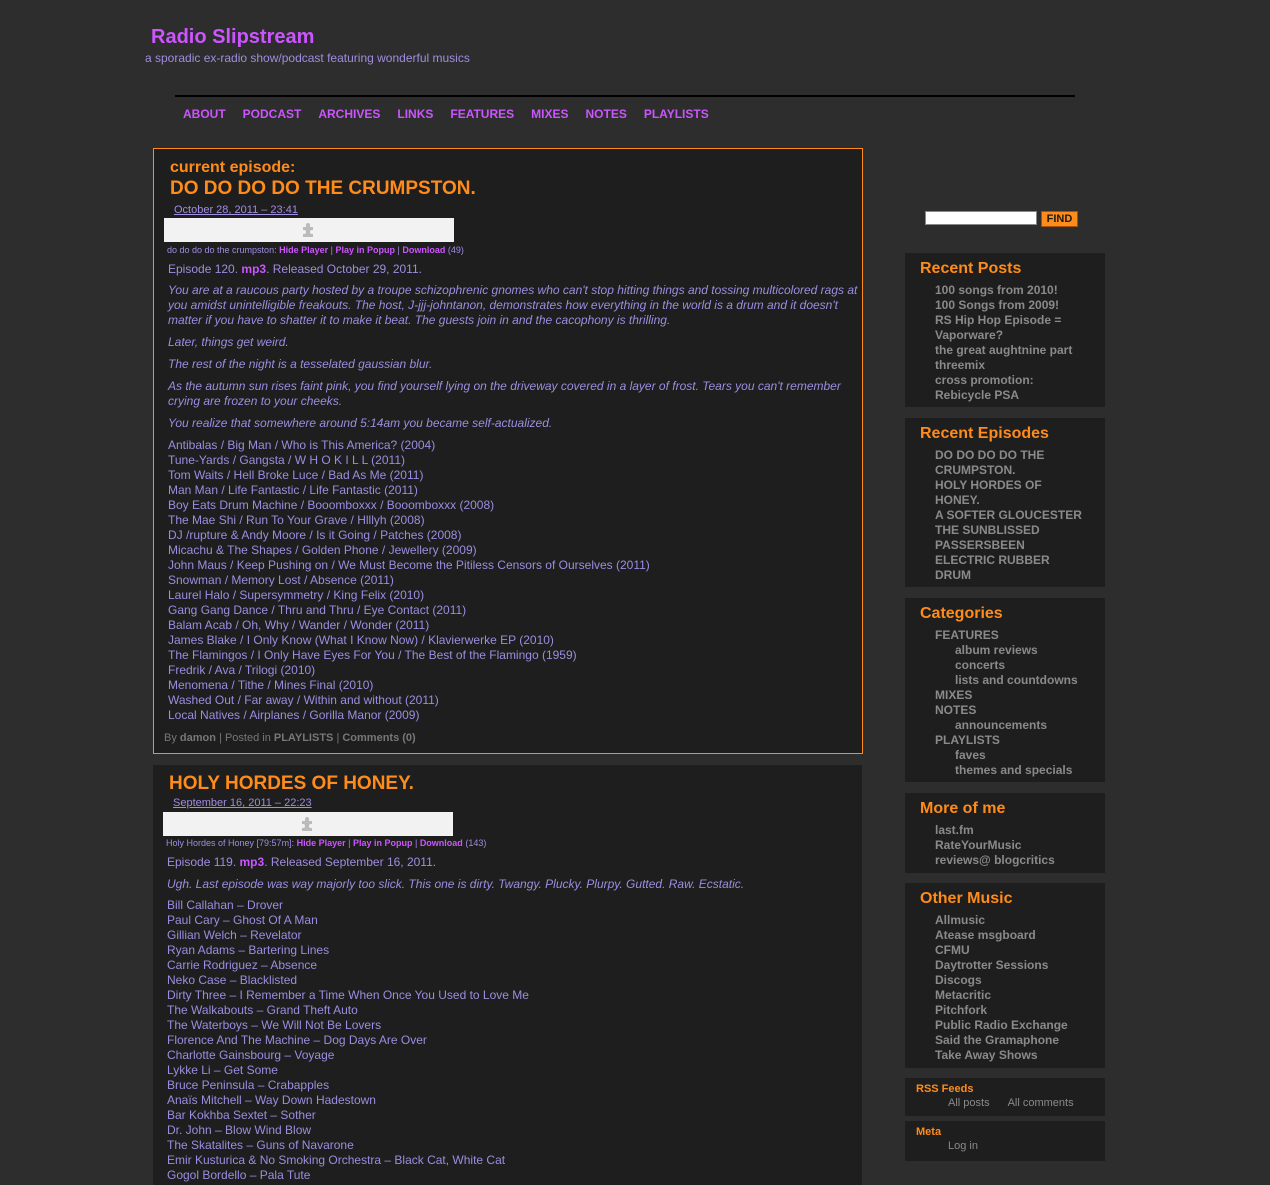  What do you see at coordinates (1003, 350) in the screenshot?
I see `recent-post-link: the great aughtnine part` at bounding box center [1003, 350].